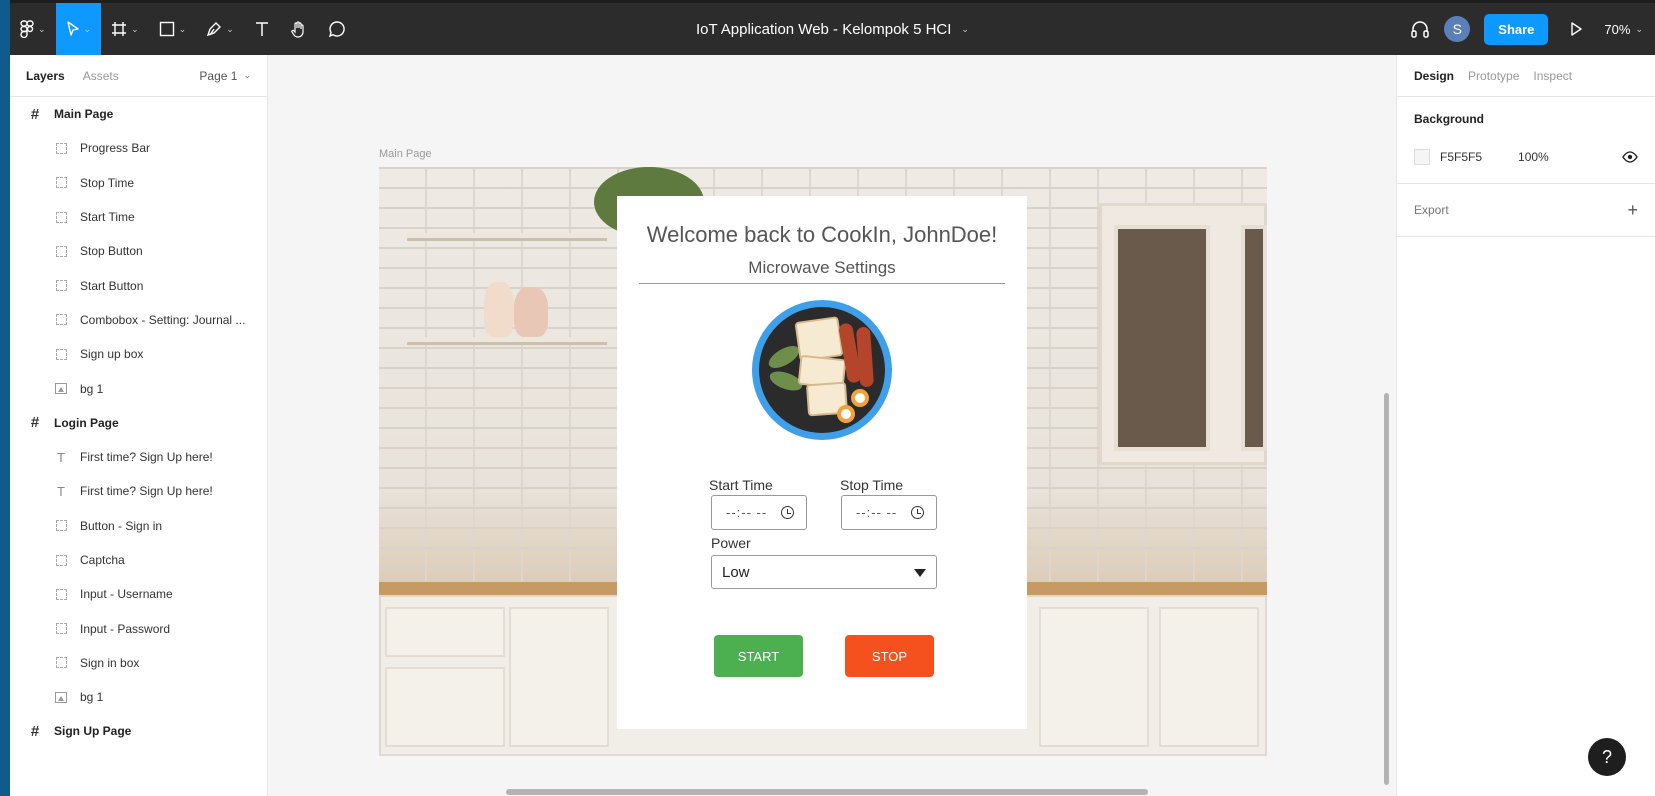  Describe the element at coordinates (1516, 29) in the screenshot. I see `share-button: Share` at that location.